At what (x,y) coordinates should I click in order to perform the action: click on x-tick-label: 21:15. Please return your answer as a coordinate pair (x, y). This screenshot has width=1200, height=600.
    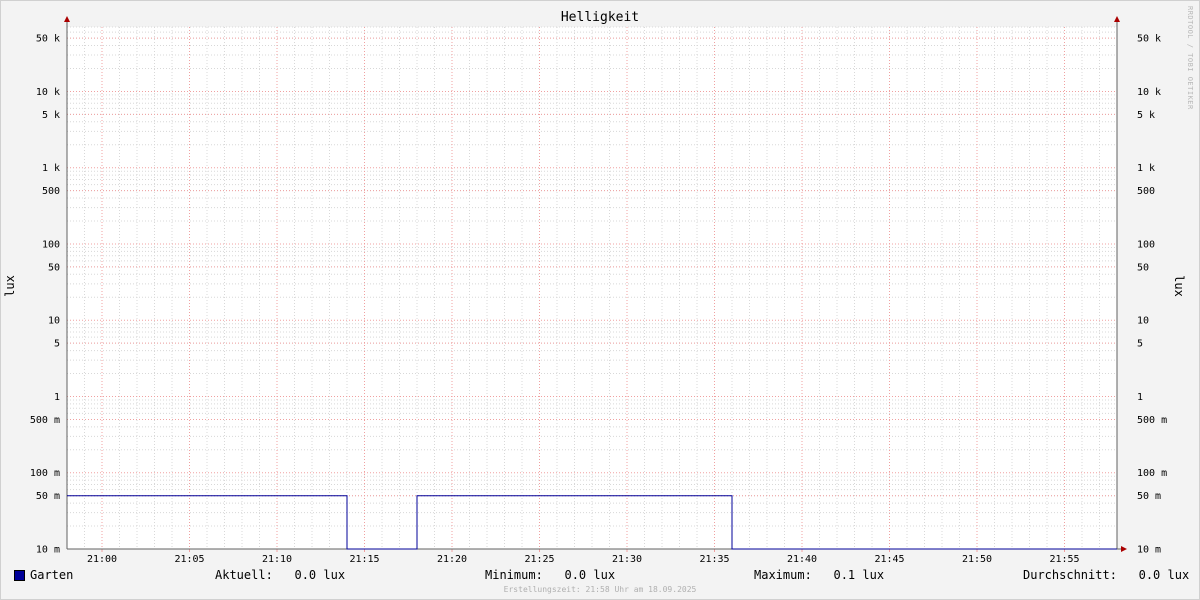
    Looking at the image, I should click on (364, 559).